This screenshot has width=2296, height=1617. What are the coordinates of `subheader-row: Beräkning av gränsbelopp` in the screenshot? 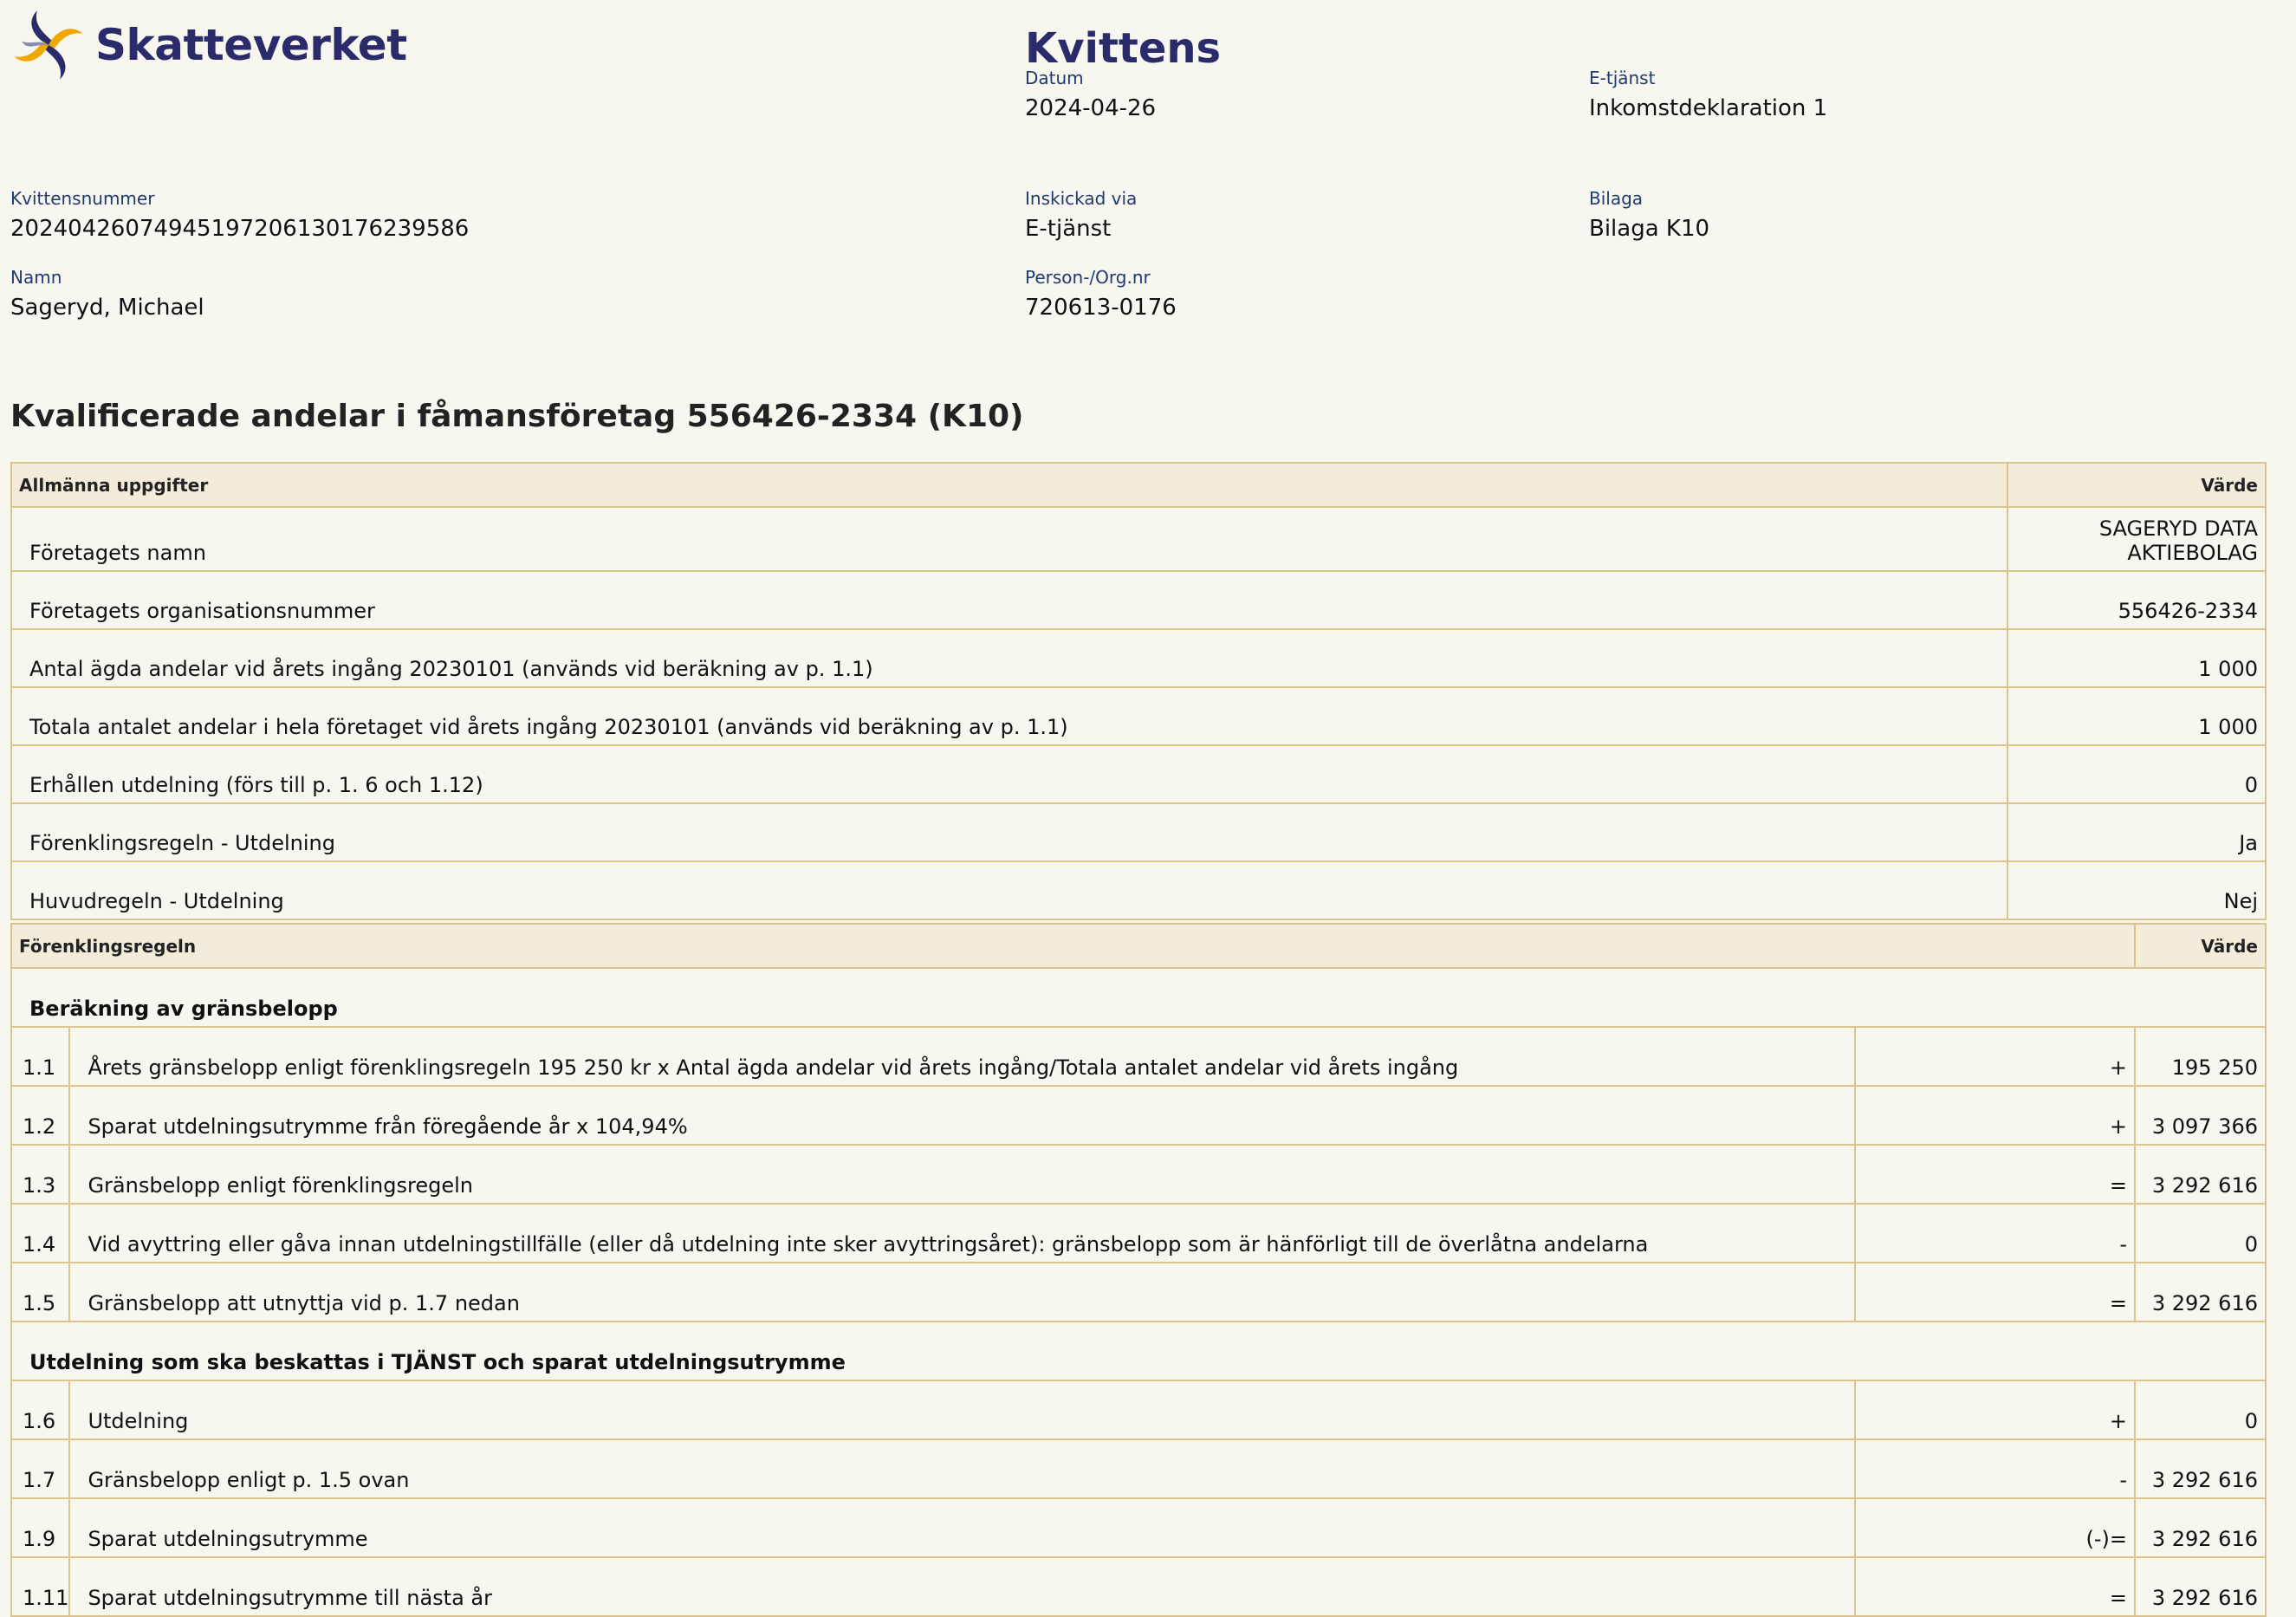 It's located at (1138, 997).